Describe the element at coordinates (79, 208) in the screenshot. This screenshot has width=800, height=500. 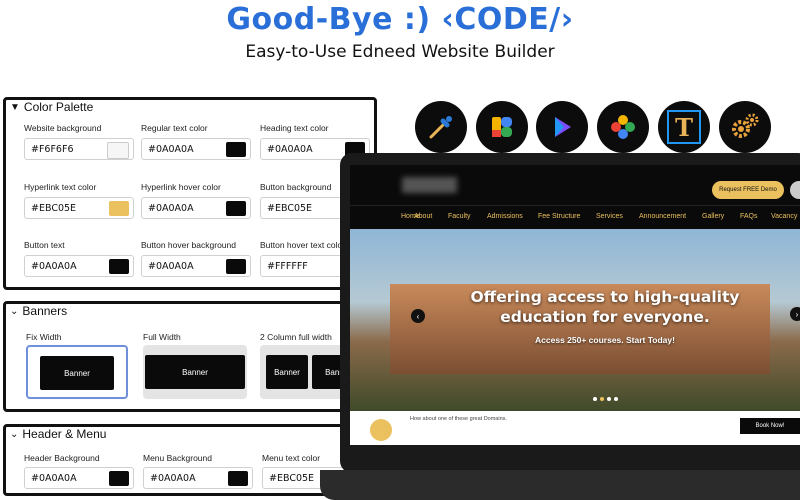
I see `hyperlink-text-color-field: #EBC05E` at that location.